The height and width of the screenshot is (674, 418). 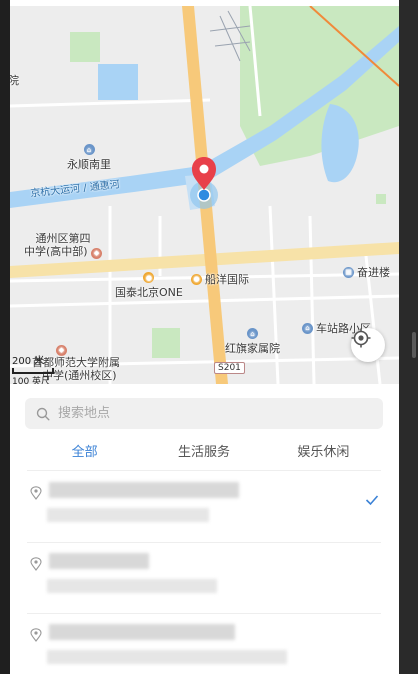 I want to click on scroll-handle, so click(x=414, y=345).